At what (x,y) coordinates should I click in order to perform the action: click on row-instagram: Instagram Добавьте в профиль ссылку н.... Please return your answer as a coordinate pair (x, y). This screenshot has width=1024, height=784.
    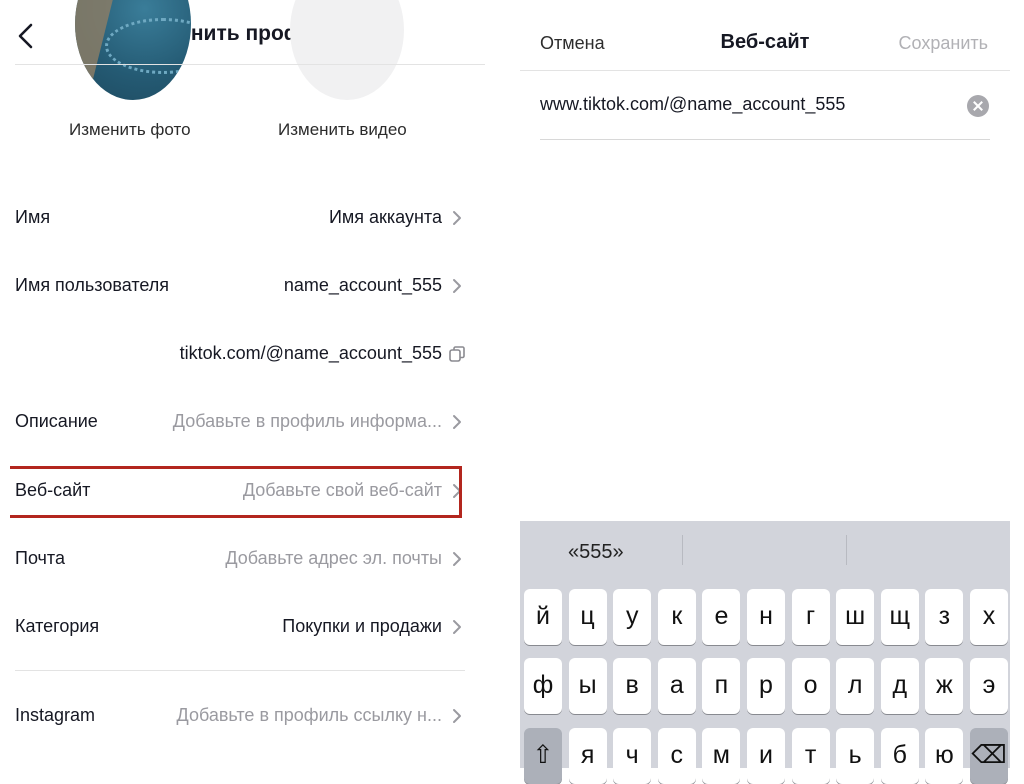
    Looking at the image, I should click on (235, 715).